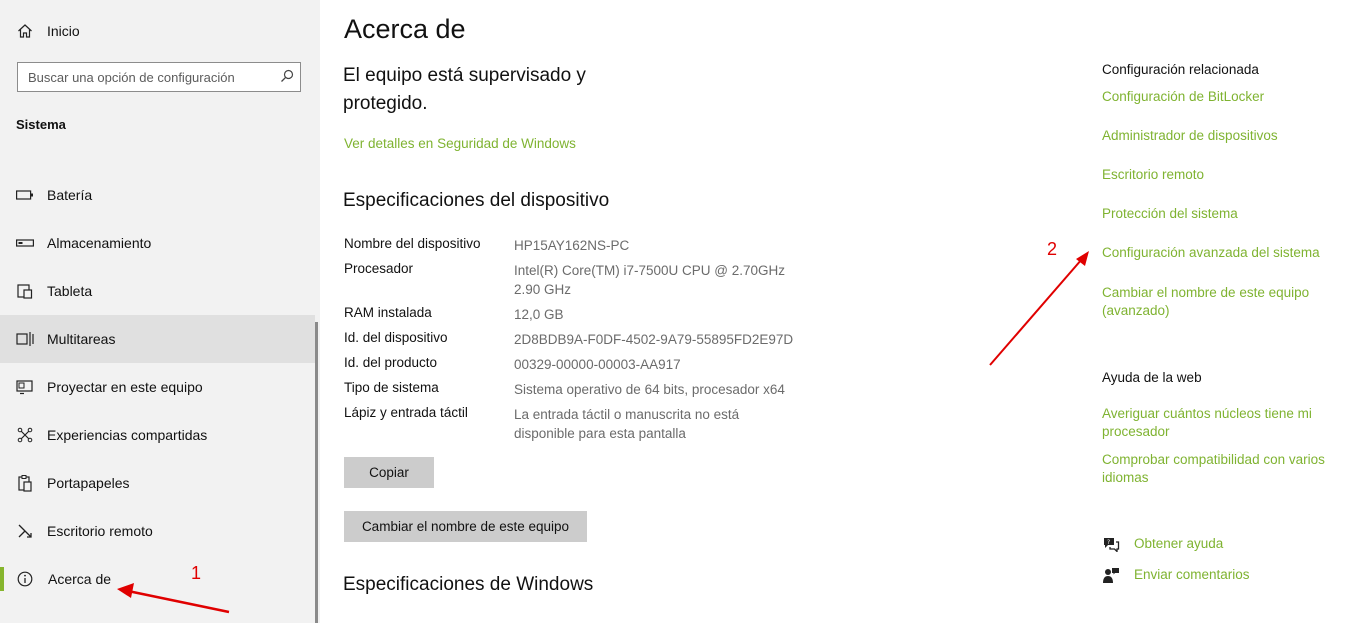  What do you see at coordinates (1227, 97) in the screenshot?
I see `bitlocker-link: Configuración de BitLocker` at bounding box center [1227, 97].